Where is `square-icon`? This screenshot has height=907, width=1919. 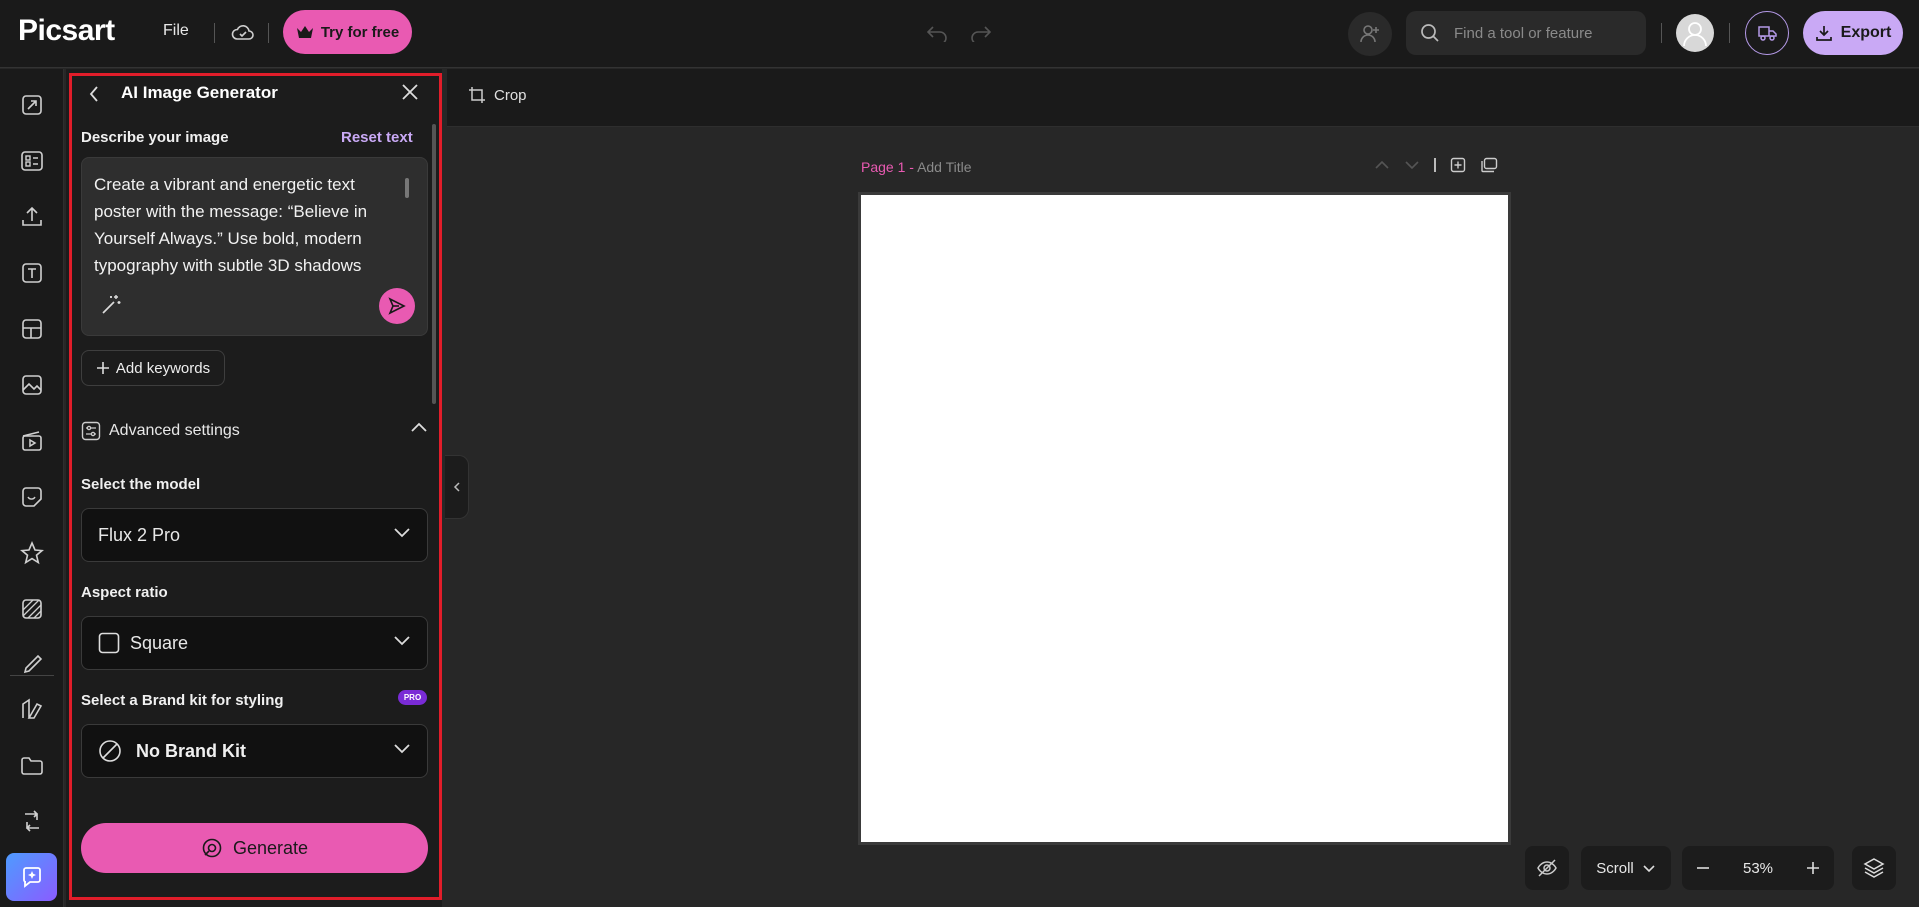
square-icon is located at coordinates (109, 643).